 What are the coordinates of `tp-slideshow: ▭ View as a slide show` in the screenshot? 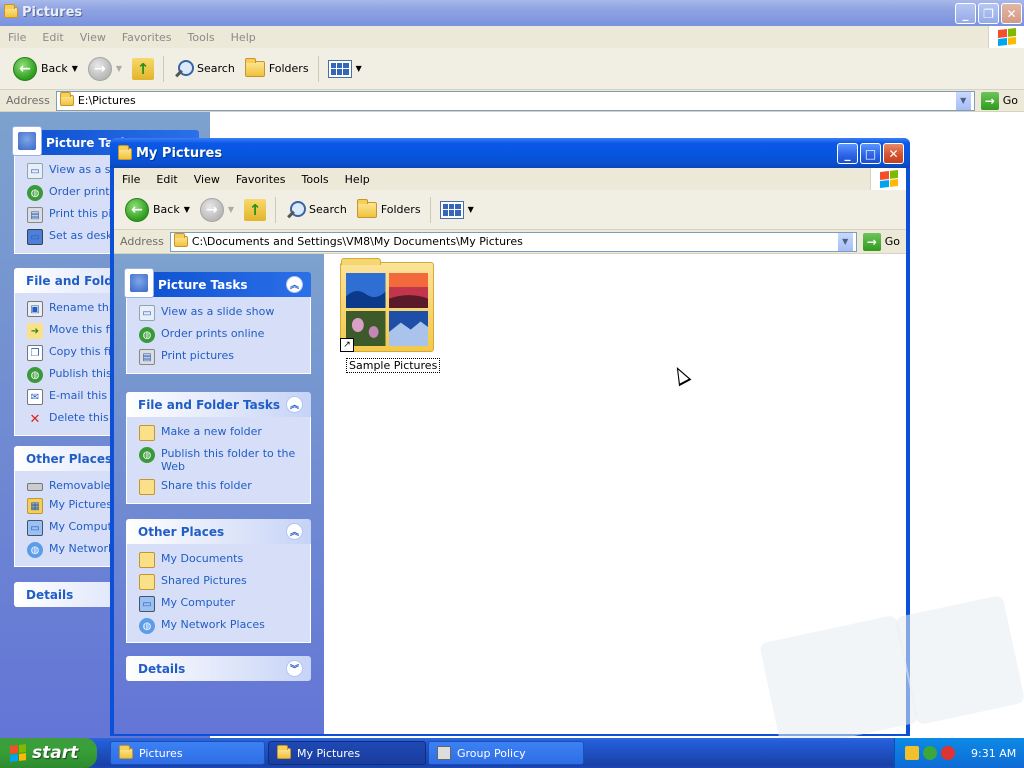 It's located at (218, 313).